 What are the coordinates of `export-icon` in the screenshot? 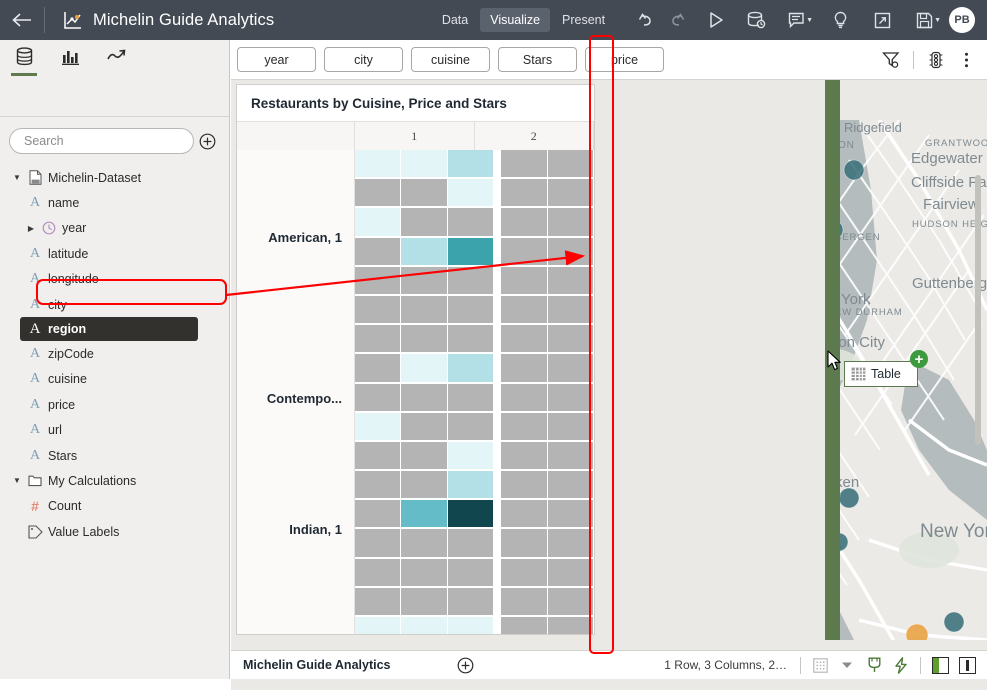 It's located at (882, 20).